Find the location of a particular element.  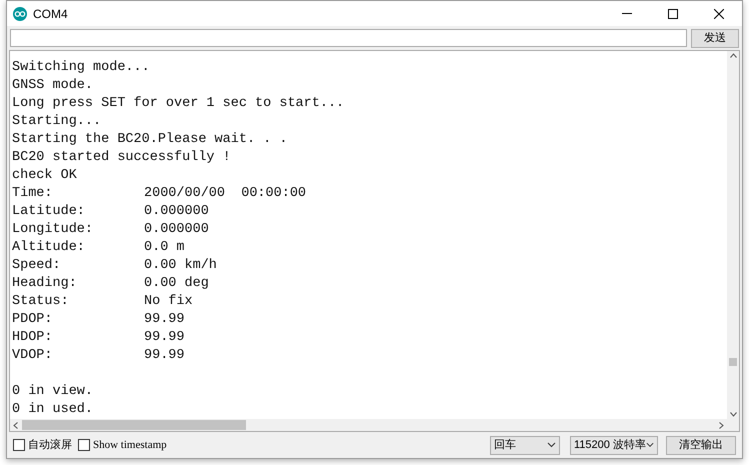

field-label: PDOP: is located at coordinates (33, 320).